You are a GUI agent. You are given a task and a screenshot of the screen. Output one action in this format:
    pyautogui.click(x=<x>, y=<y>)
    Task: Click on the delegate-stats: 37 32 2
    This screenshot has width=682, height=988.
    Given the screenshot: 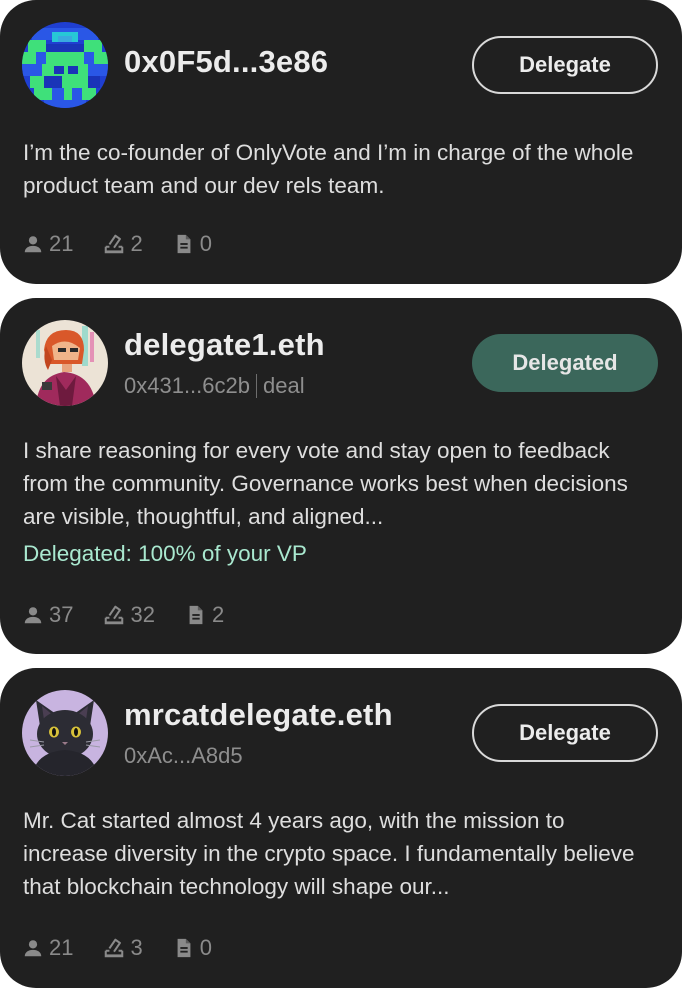 What is the action you would take?
    pyautogui.click(x=138, y=615)
    